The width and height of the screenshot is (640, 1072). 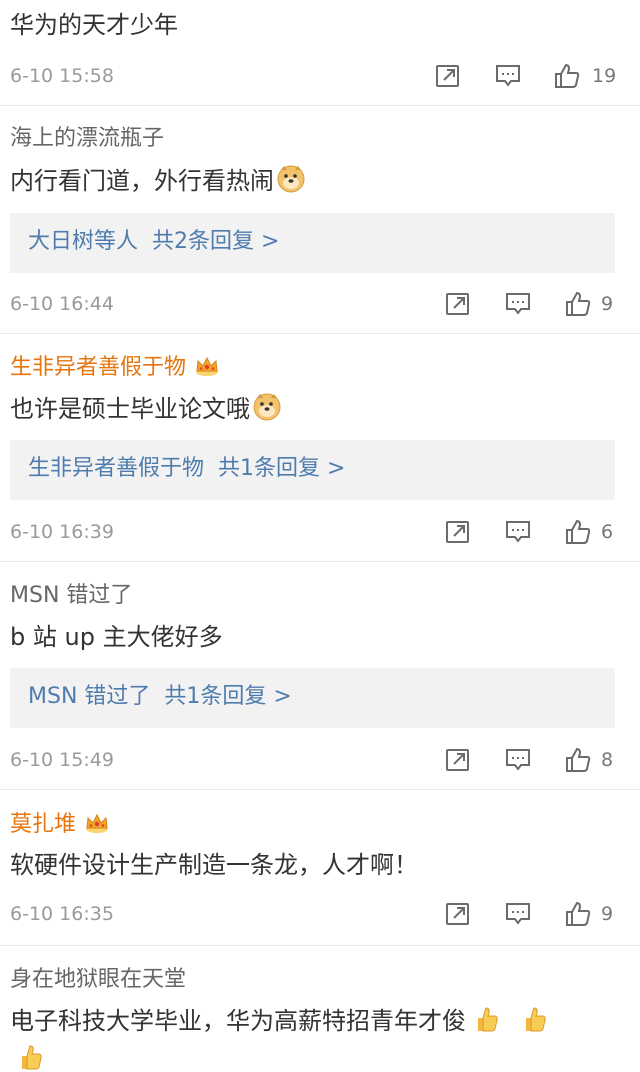 I want to click on comment-text: 华为的天才少年, so click(x=94, y=25).